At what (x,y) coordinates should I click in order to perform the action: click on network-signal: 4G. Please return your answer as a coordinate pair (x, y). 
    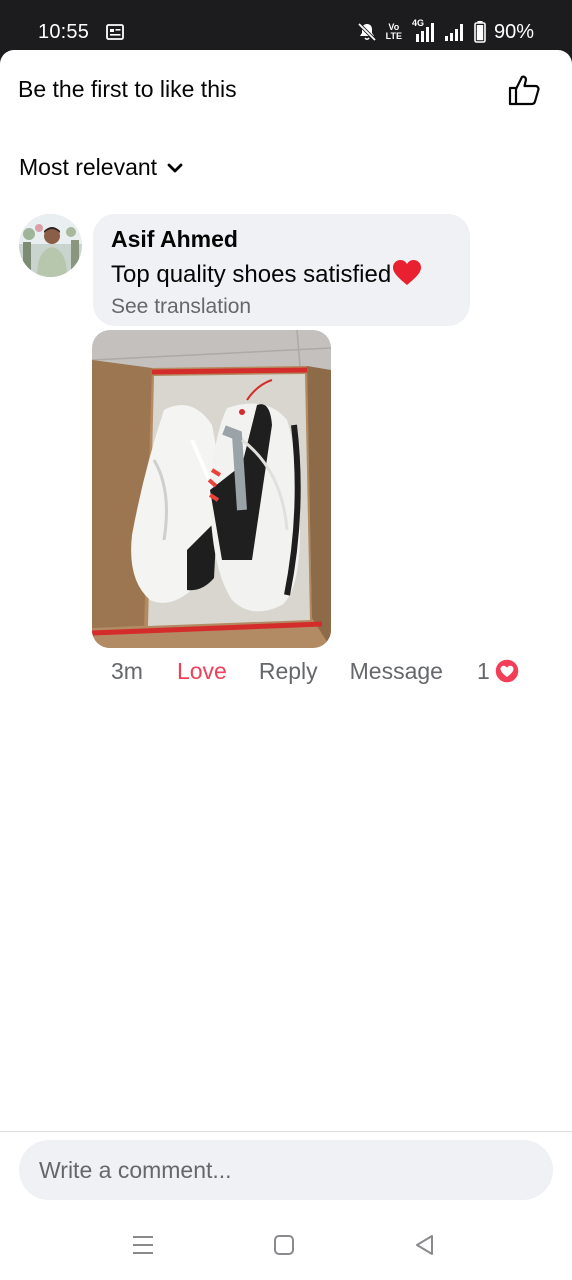
    Looking at the image, I should click on (423, 31).